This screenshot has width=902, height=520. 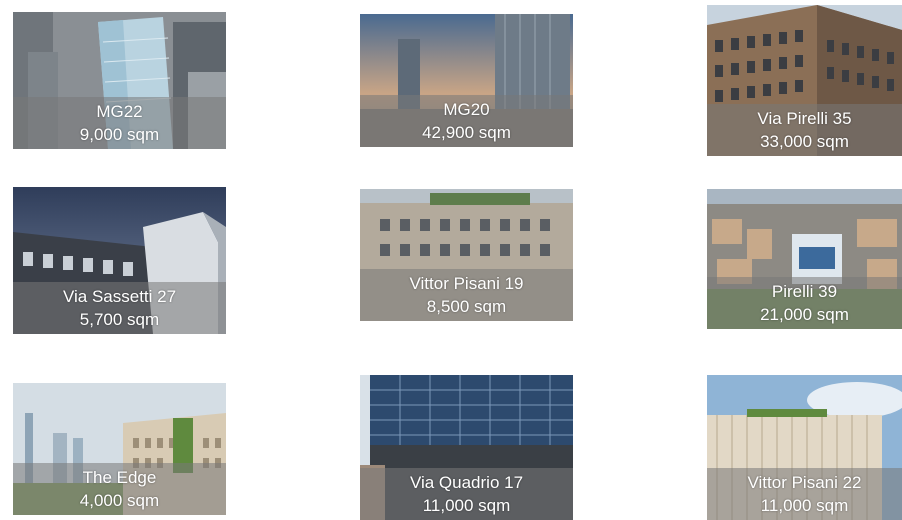 I want to click on property-caption: Via Quadrio 17 11,000 sqm, so click(x=466, y=494).